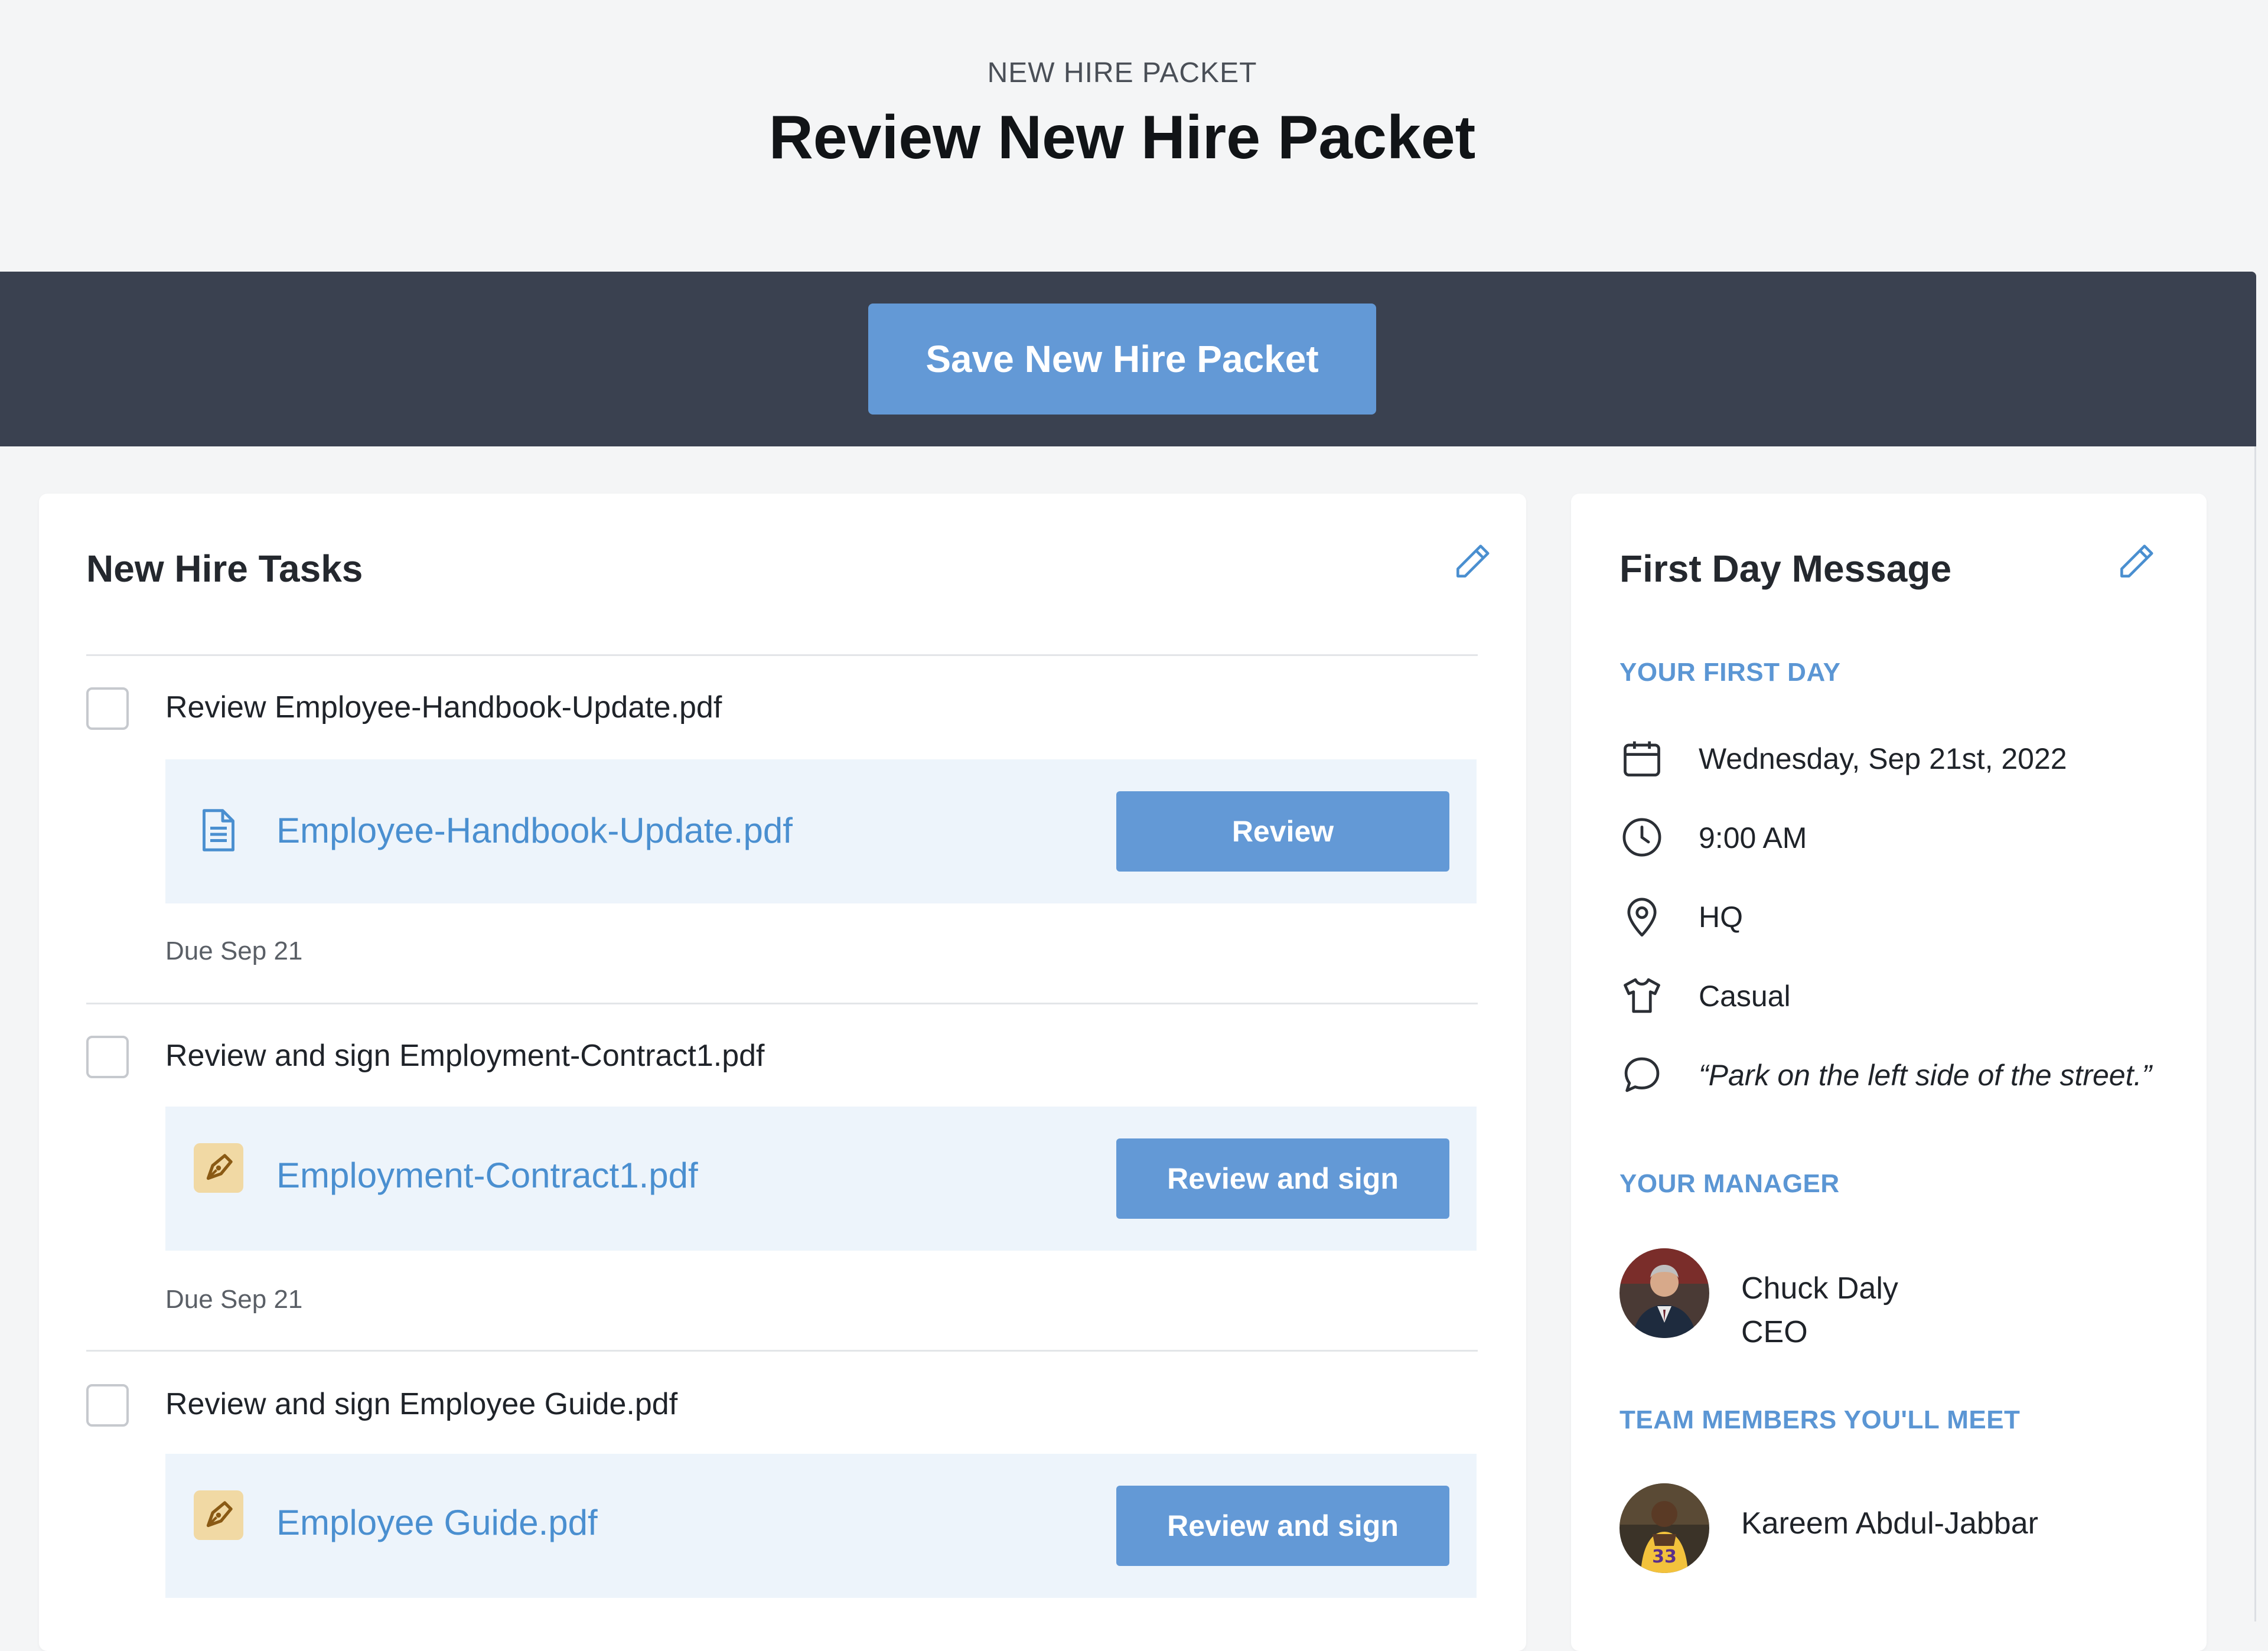 The height and width of the screenshot is (1651, 2268). I want to click on review-button: Review, so click(1282, 831).